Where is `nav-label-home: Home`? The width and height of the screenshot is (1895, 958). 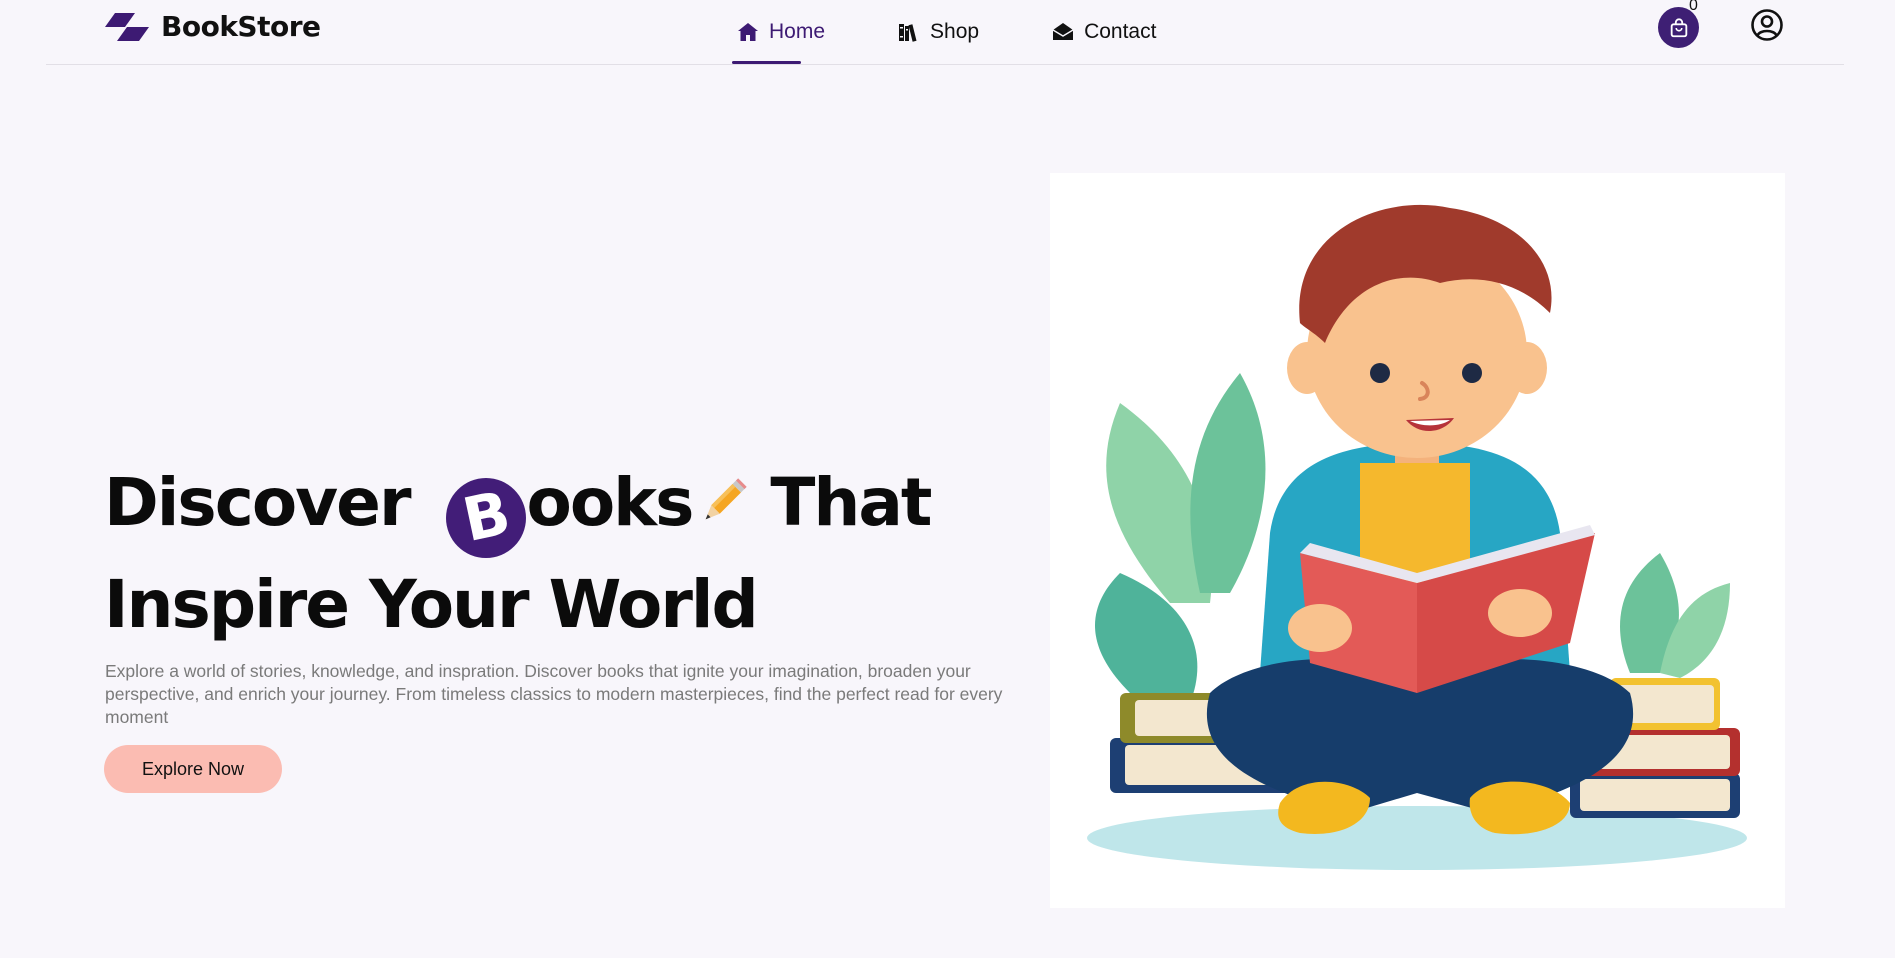 nav-label-home: Home is located at coordinates (797, 31).